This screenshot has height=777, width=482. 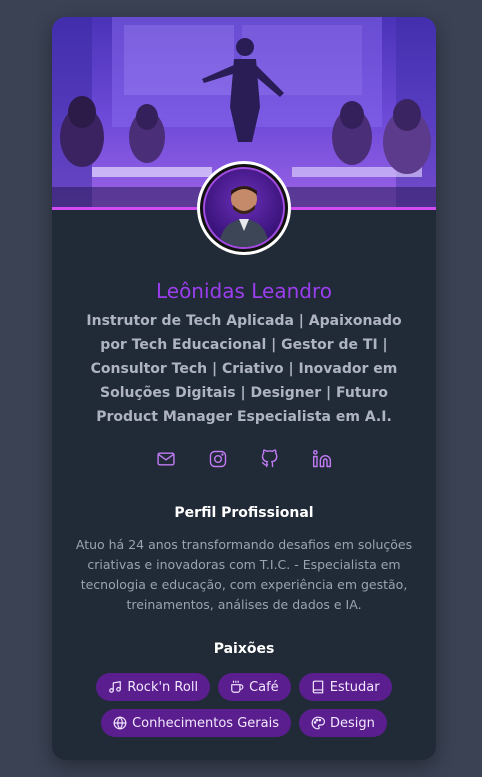 I want to click on book-icon, so click(x=317, y=687).